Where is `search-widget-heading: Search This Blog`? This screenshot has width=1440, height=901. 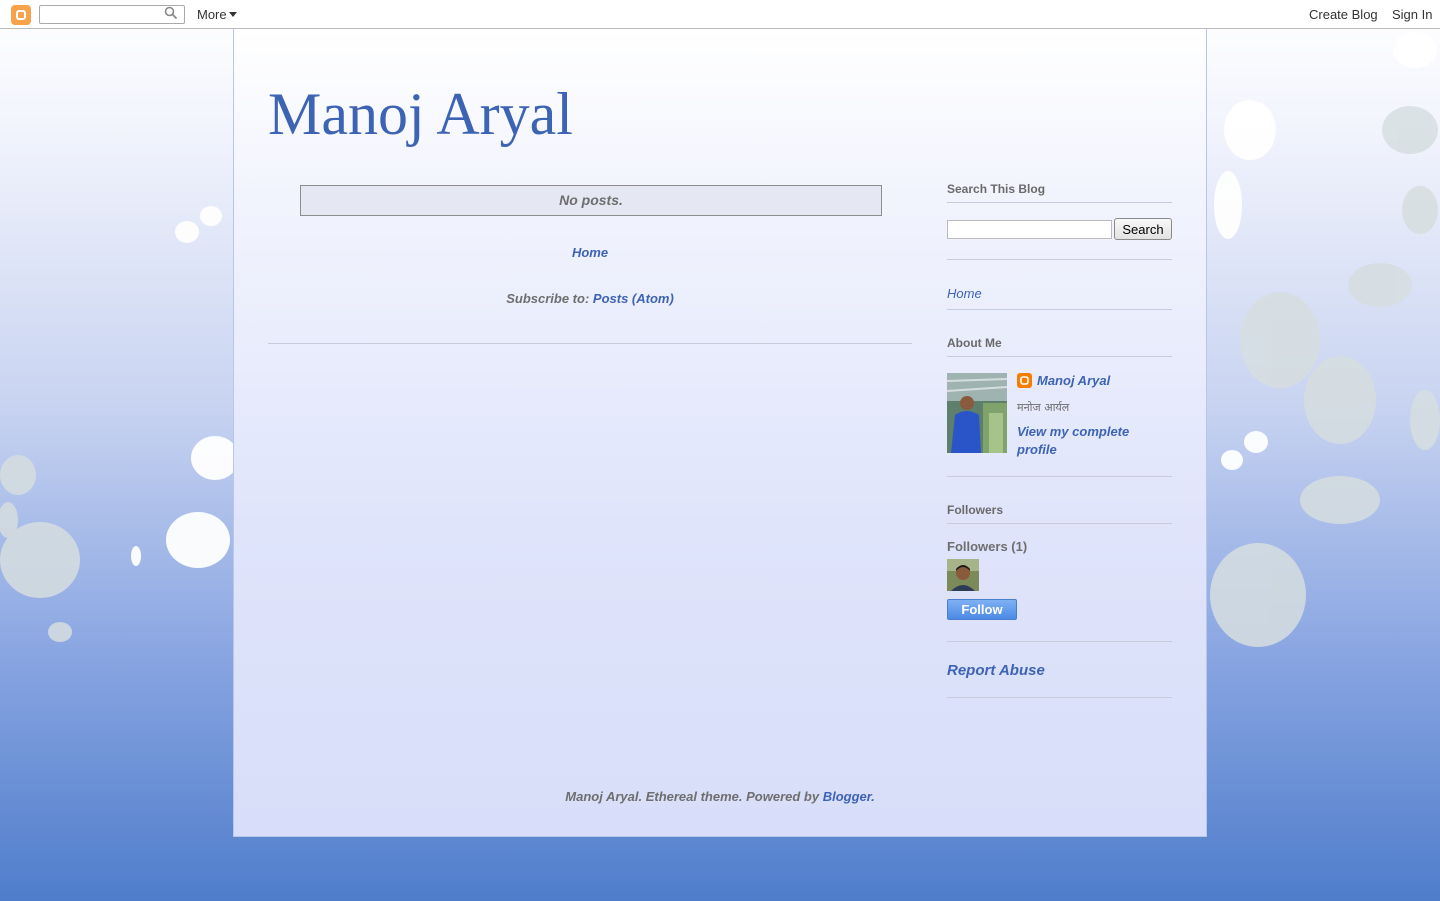
search-widget-heading: Search This Blog is located at coordinates (1059, 192).